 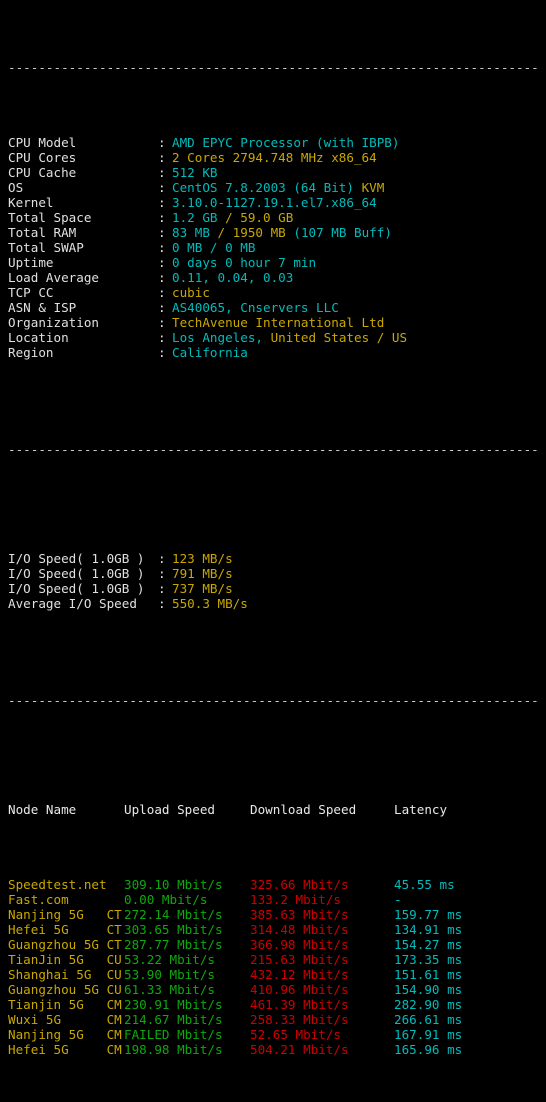 What do you see at coordinates (428, 1004) in the screenshot?
I see `speedtest-latency: 282.90 ms` at bounding box center [428, 1004].